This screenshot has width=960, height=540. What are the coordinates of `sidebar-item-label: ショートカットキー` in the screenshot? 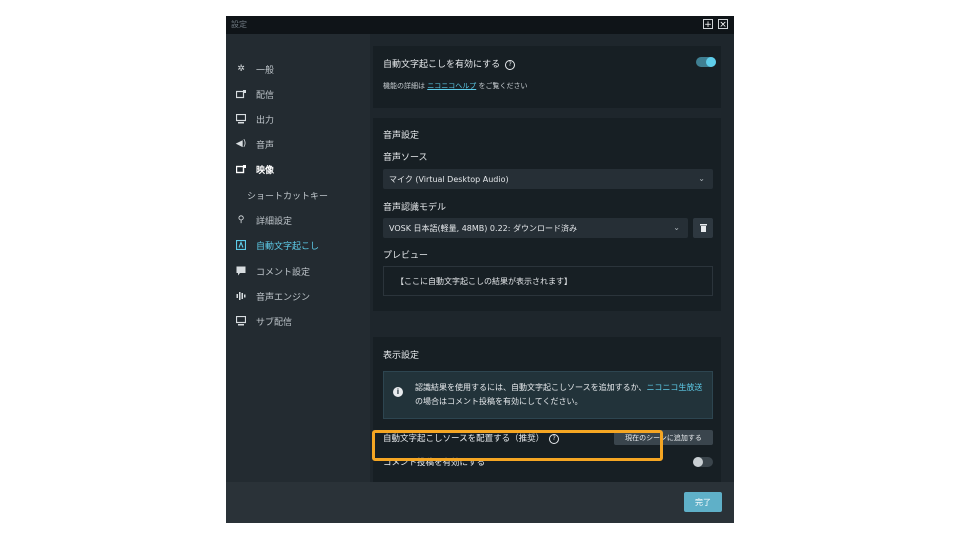 It's located at (288, 196).